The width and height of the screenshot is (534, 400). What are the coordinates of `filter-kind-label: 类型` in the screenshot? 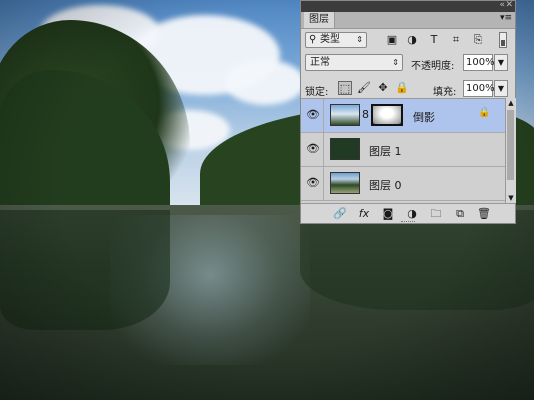 It's located at (330, 39).